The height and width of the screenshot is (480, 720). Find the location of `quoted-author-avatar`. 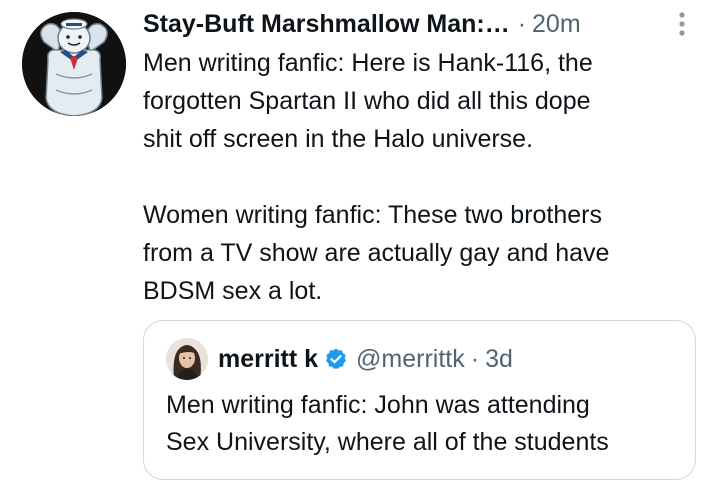

quoted-author-avatar is located at coordinates (187, 359).